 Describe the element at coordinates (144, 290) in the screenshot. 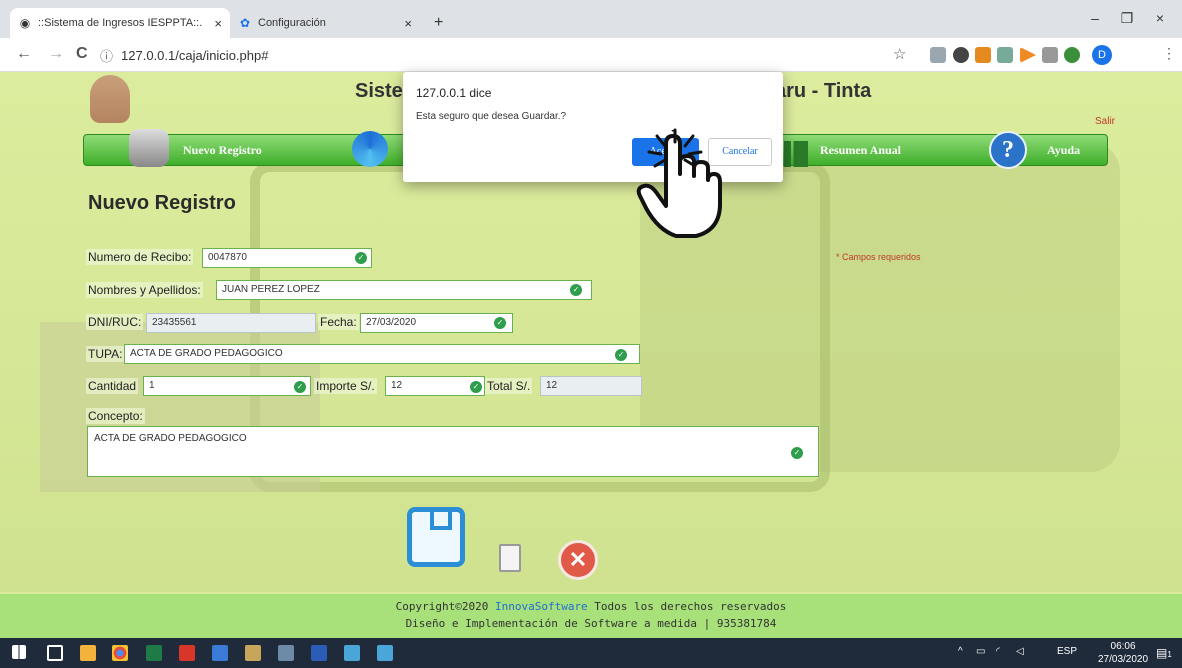

I see `name-label: Nombres y Apellidos:` at that location.